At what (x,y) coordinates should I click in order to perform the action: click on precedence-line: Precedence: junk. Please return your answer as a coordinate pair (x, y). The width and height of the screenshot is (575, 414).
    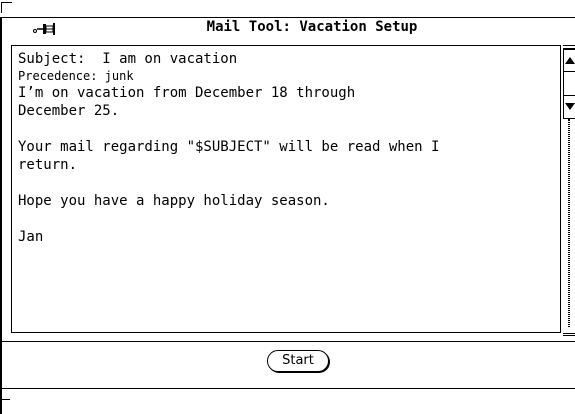
    Looking at the image, I should click on (76, 76).